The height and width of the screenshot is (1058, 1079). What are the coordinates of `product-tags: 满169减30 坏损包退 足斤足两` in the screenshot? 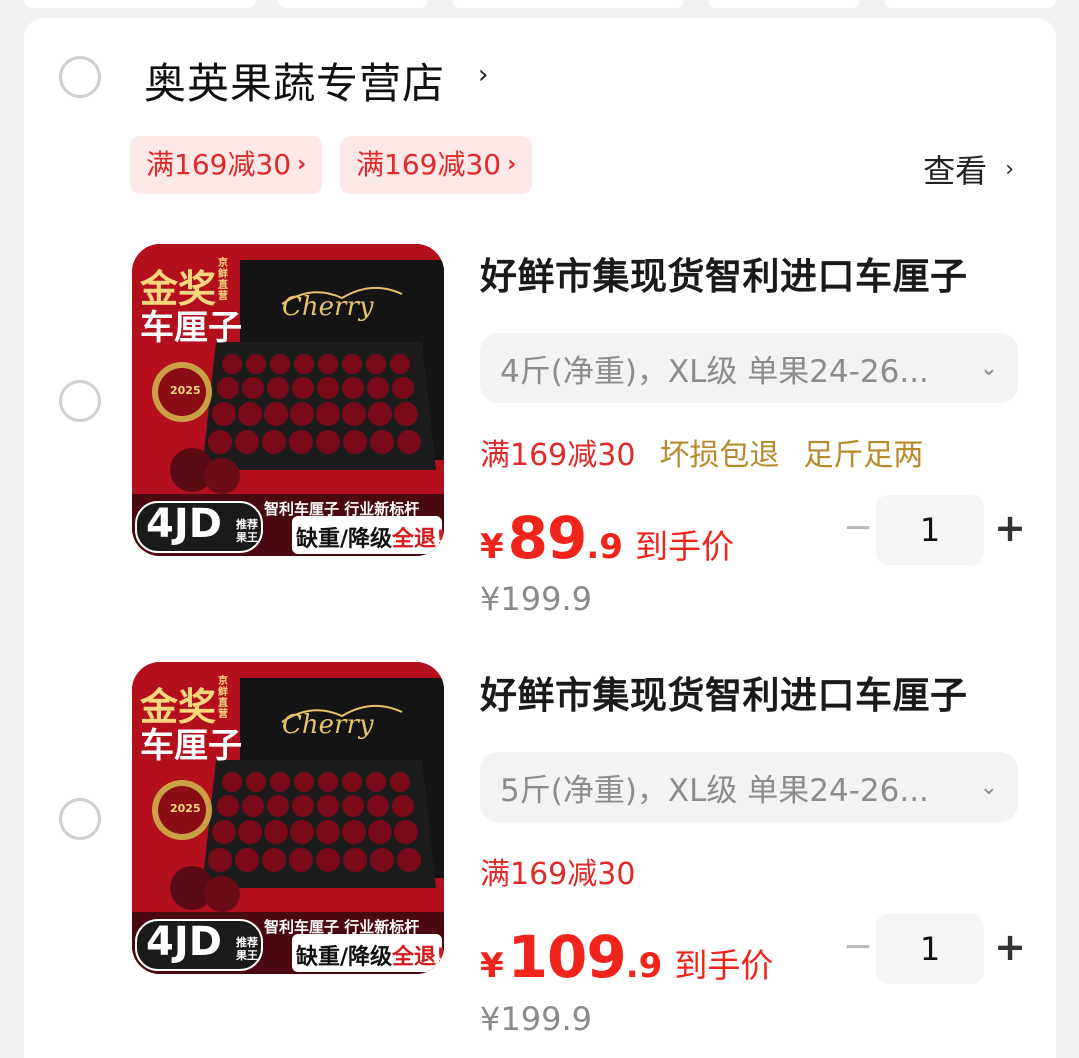 It's located at (701, 452).